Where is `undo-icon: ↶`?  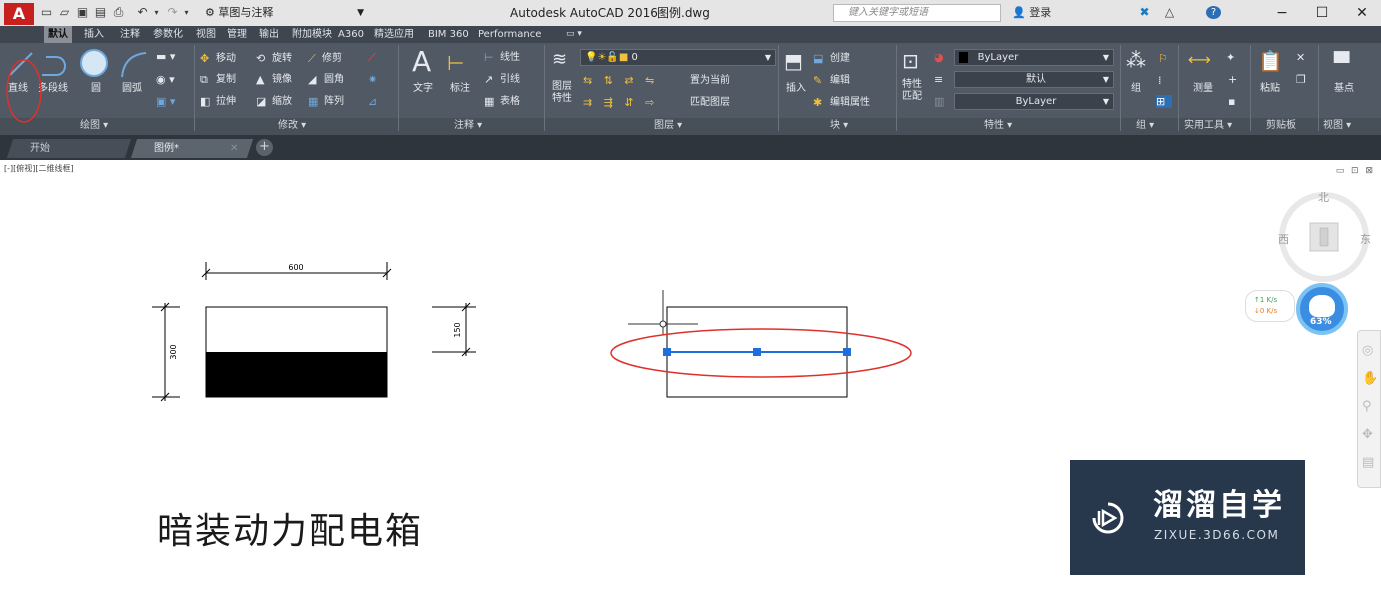
undo-icon: ↶ is located at coordinates (142, 12).